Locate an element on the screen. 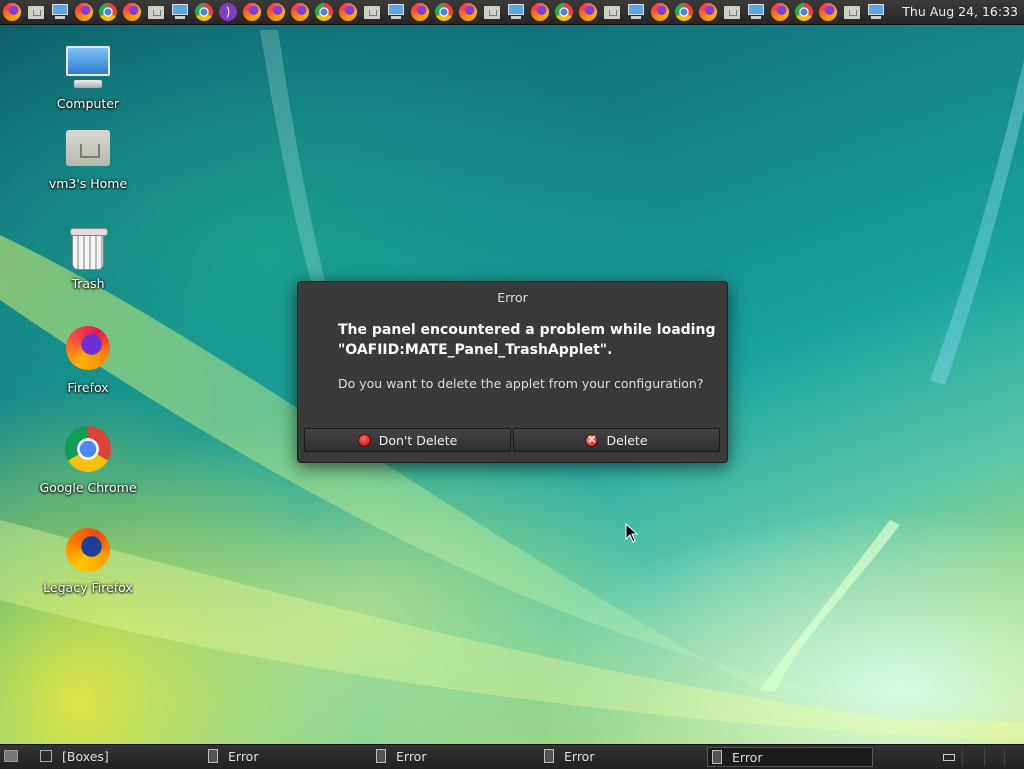 Image resolution: width=1024 pixels, height=769 pixels. desktop-icon-computer: Computer is located at coordinates (88, 77).